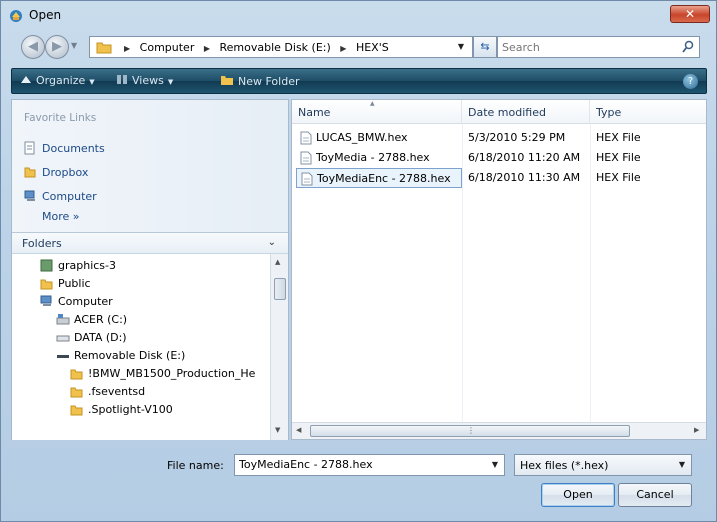  I want to click on help-icon: ?, so click(690, 81).